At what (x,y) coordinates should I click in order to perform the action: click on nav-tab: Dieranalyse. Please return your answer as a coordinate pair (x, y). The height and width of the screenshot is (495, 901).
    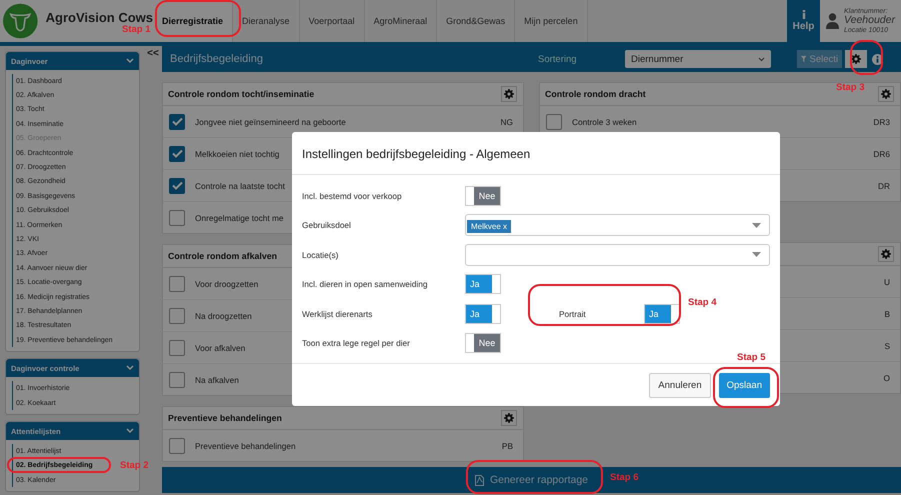
    Looking at the image, I should click on (266, 21).